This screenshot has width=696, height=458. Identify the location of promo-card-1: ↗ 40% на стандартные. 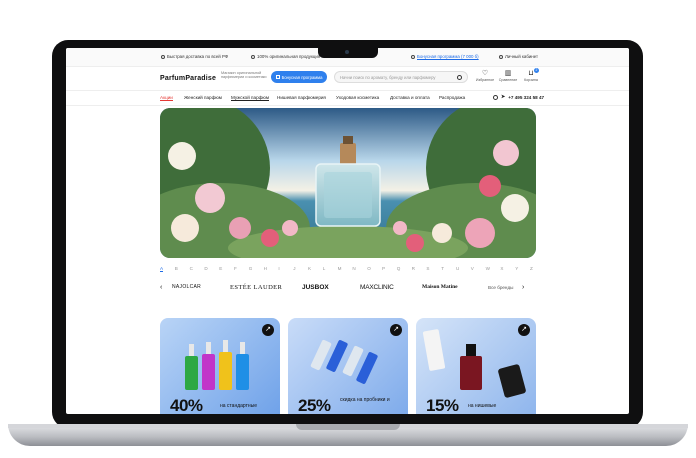
(220, 366).